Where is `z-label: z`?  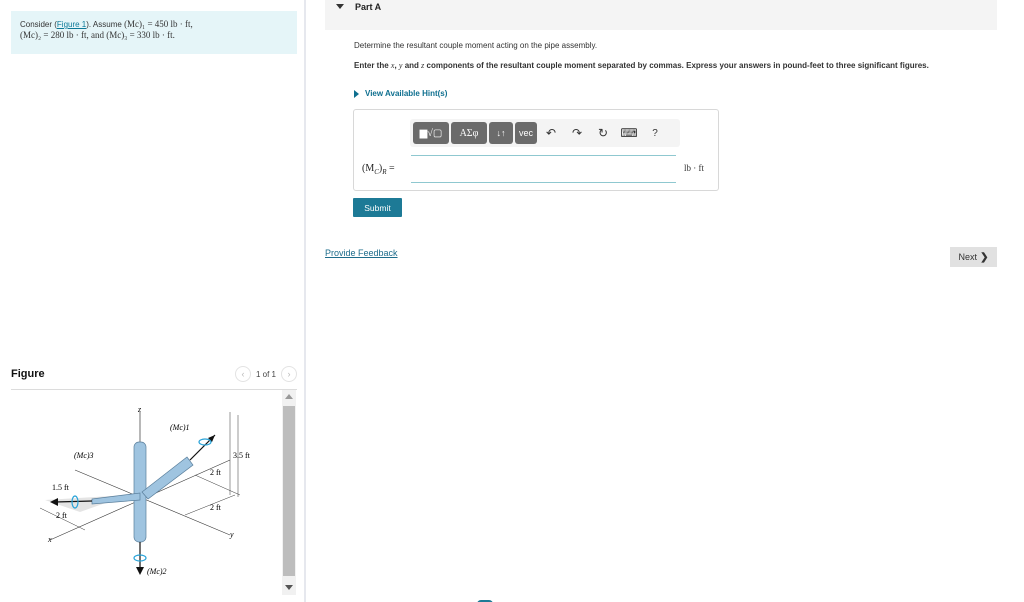 z-label: z is located at coordinates (139, 409).